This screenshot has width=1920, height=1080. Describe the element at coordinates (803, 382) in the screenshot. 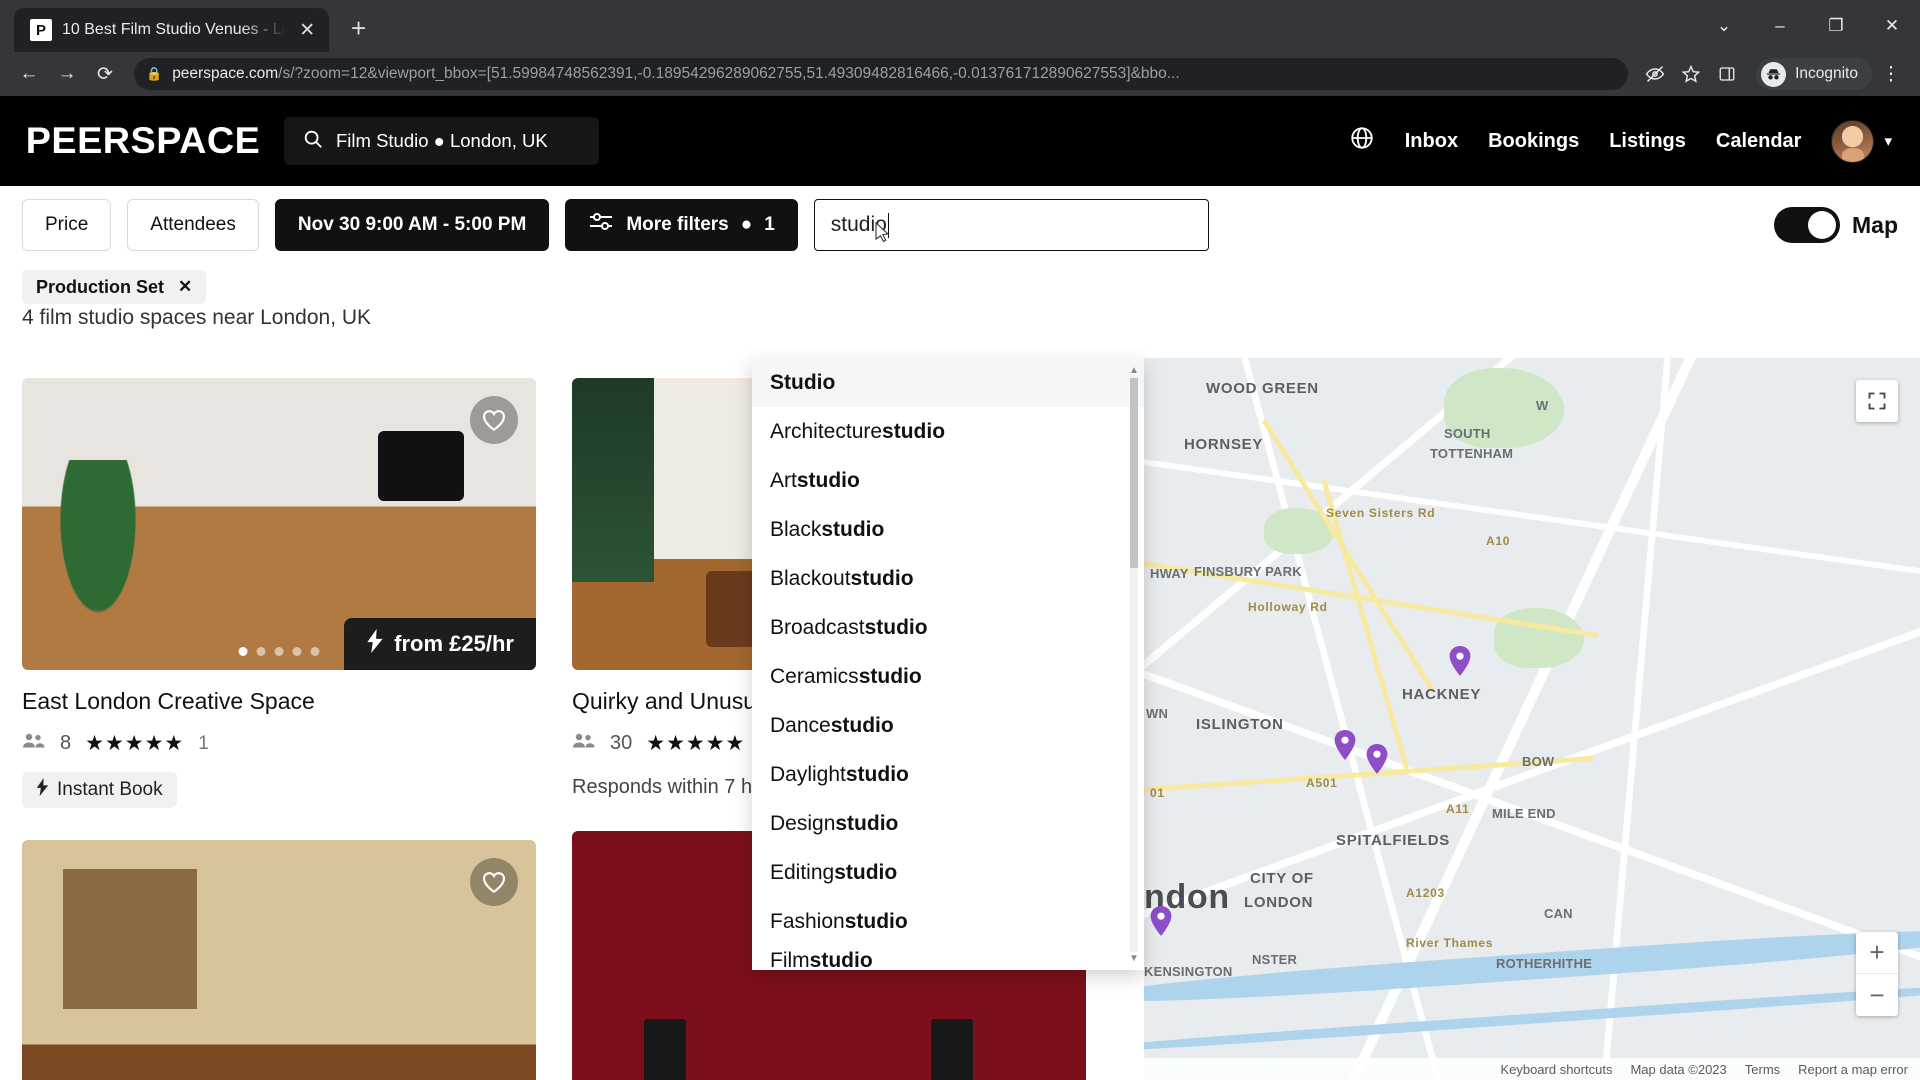

I see `suggestion-match: Studio` at that location.